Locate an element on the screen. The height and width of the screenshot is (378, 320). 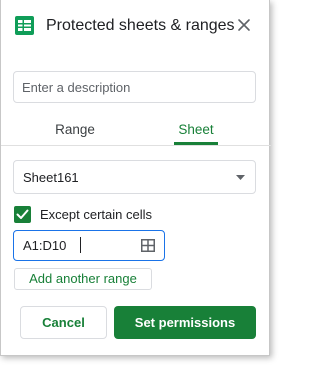
checkmark-icon is located at coordinates (22, 214).